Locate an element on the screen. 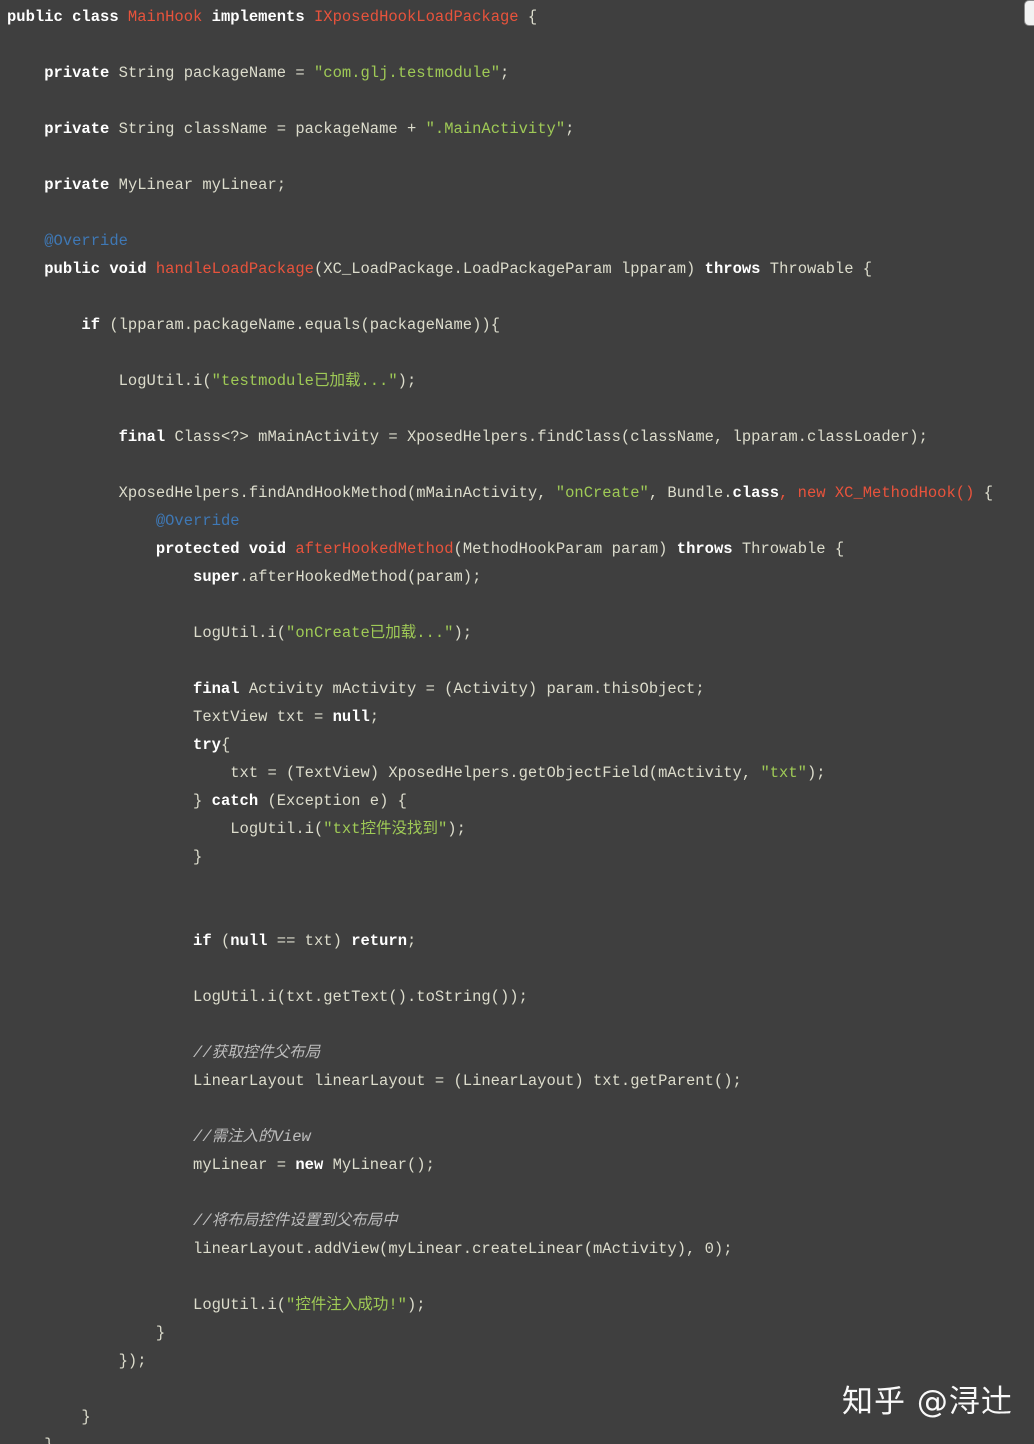 Image resolution: width=1034 pixels, height=1444 pixels. code-line: //获取控件父布局 is located at coordinates (500, 1053).